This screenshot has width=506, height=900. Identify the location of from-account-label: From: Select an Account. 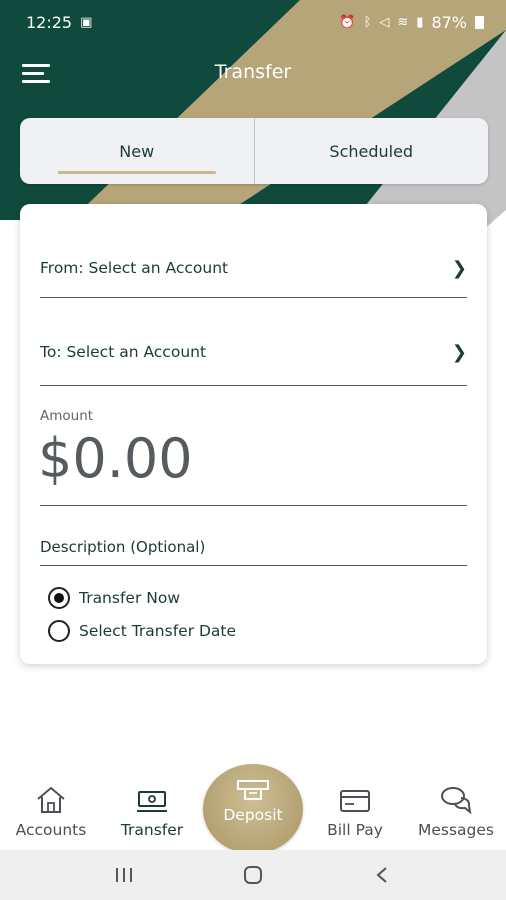
(134, 268).